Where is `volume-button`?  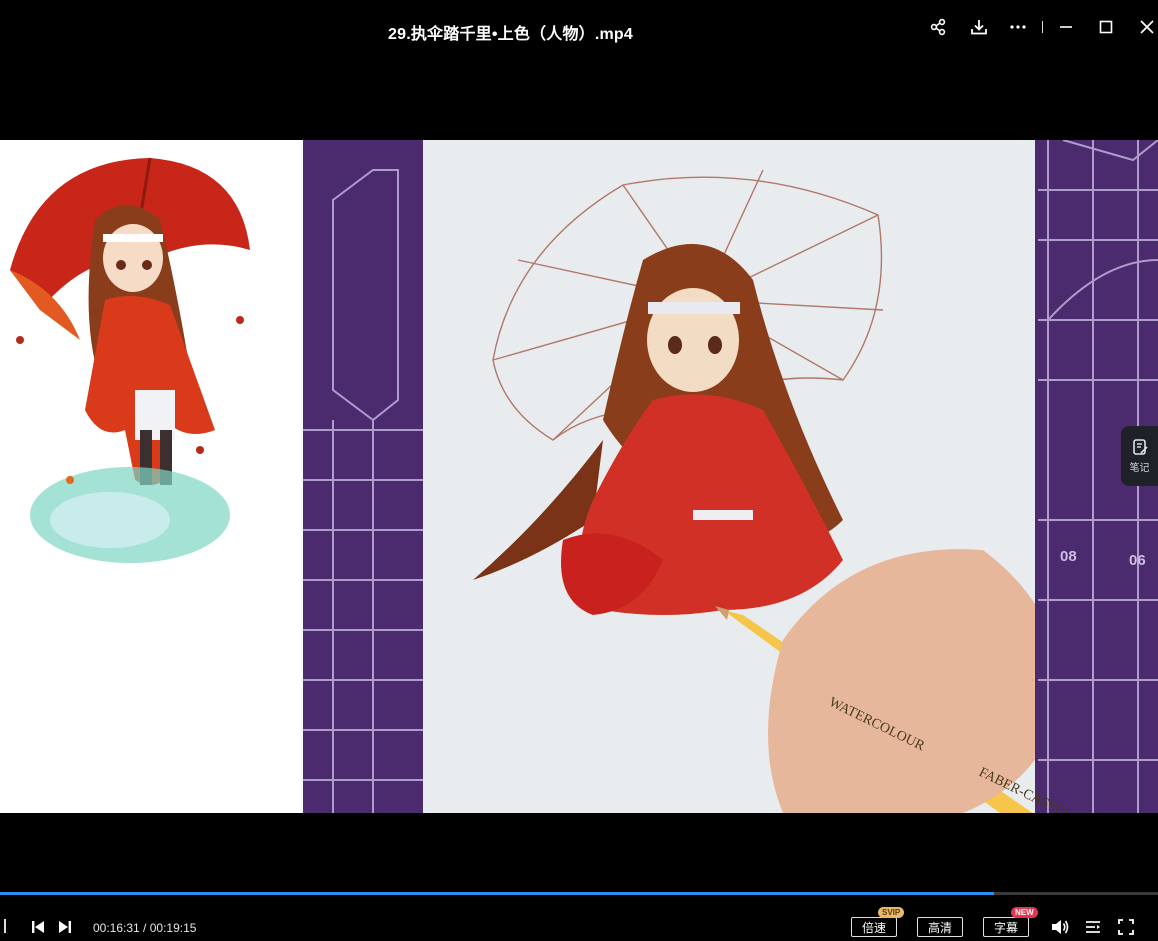 volume-button is located at coordinates (1060, 927).